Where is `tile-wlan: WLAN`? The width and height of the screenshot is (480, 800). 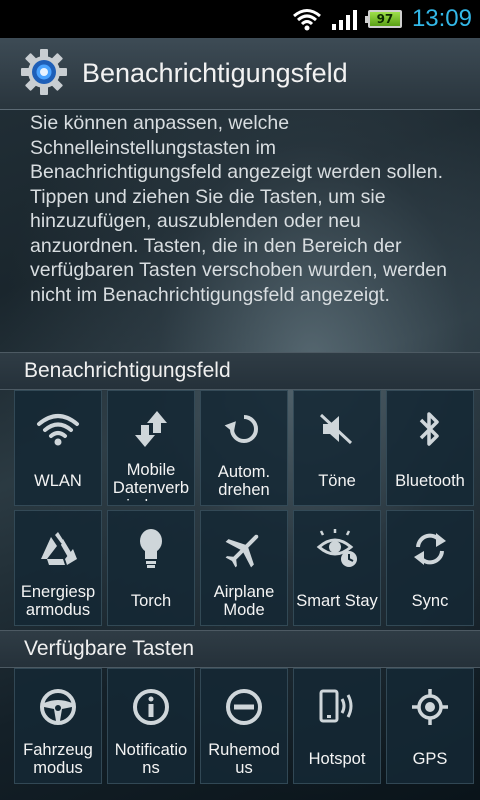 tile-wlan: WLAN is located at coordinates (58, 448).